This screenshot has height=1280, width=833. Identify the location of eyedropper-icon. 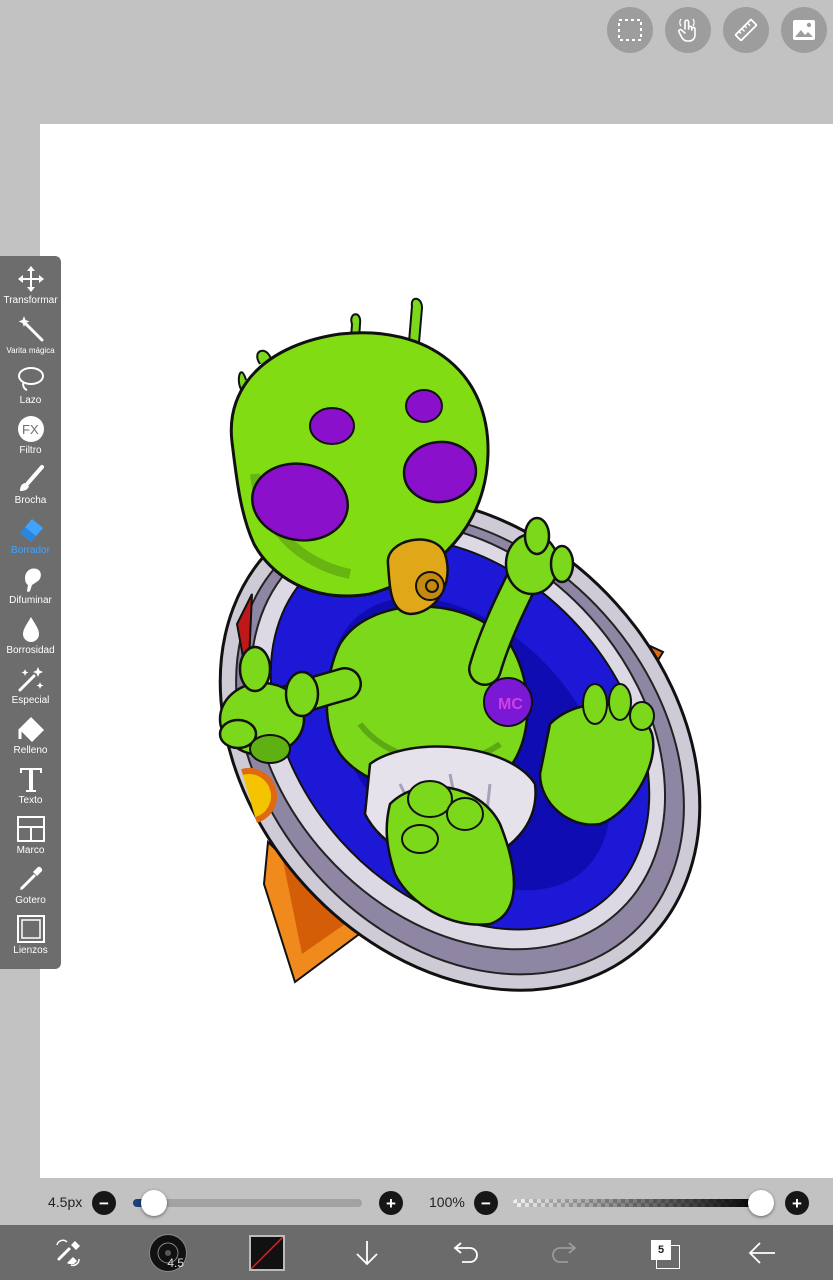
(31, 879).